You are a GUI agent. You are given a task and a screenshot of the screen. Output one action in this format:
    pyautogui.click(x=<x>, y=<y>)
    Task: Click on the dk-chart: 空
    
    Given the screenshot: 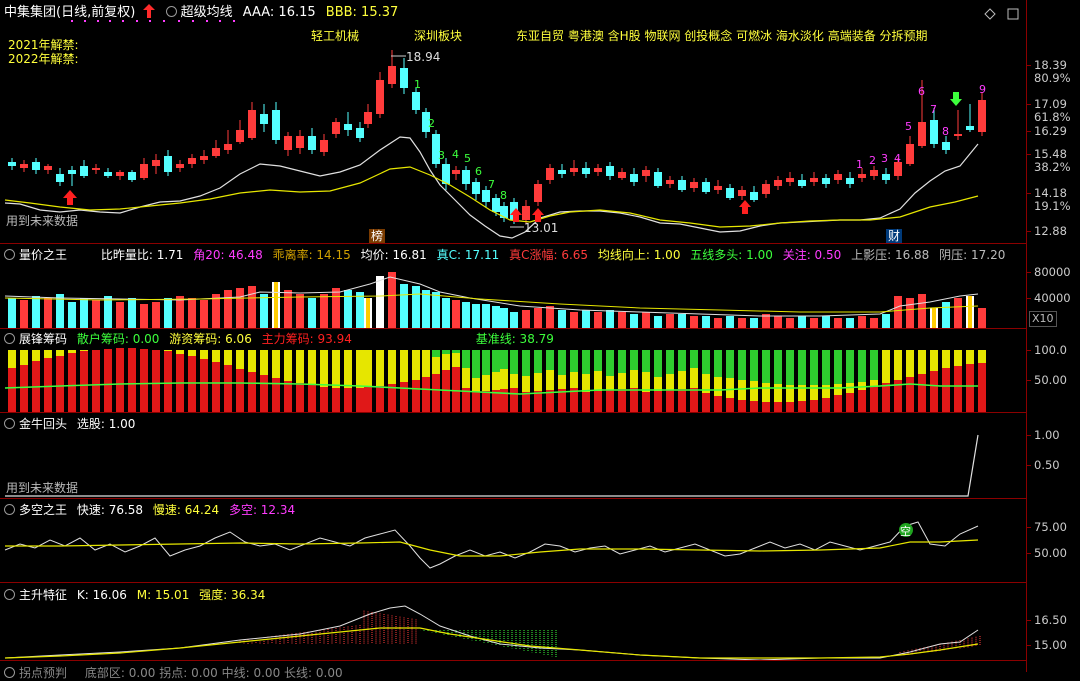 What is the action you would take?
    pyautogui.click(x=513, y=549)
    